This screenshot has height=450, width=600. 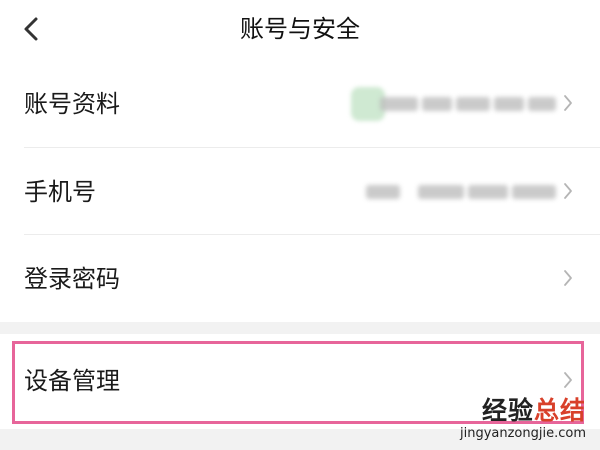 I want to click on header-bar: 账号与安全, so click(x=300, y=30).